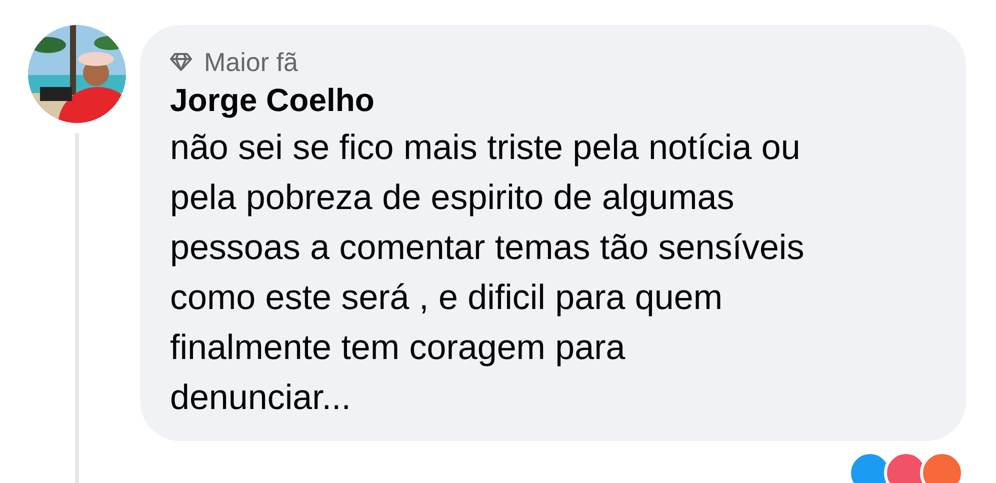 The image size is (996, 483). What do you see at coordinates (251, 62) in the screenshot?
I see `fan-label: Maior fã` at bounding box center [251, 62].